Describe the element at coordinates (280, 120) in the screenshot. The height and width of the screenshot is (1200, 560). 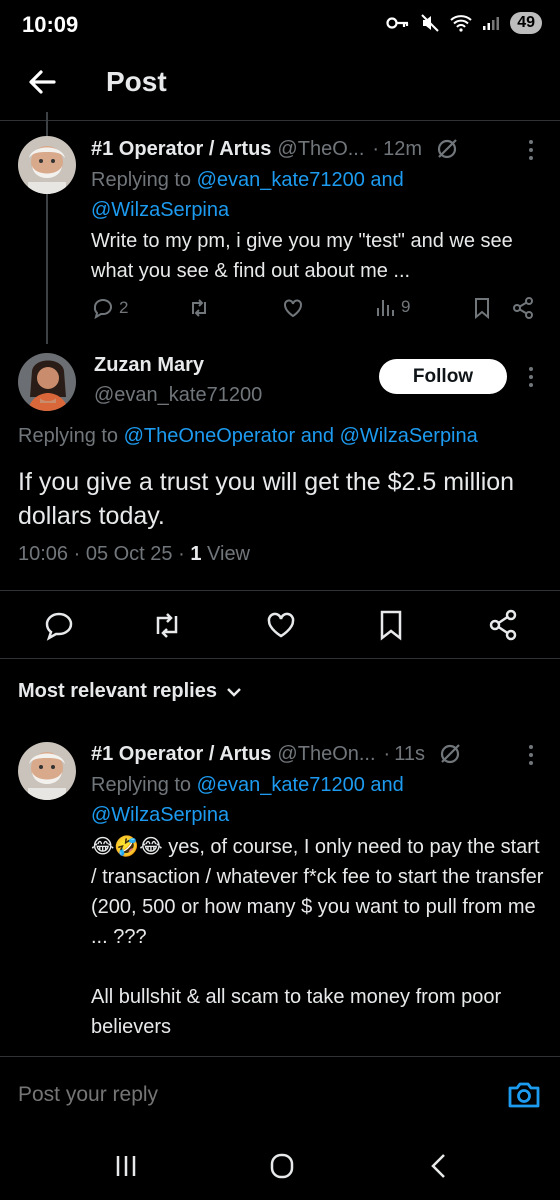
I see `header-divider` at that location.